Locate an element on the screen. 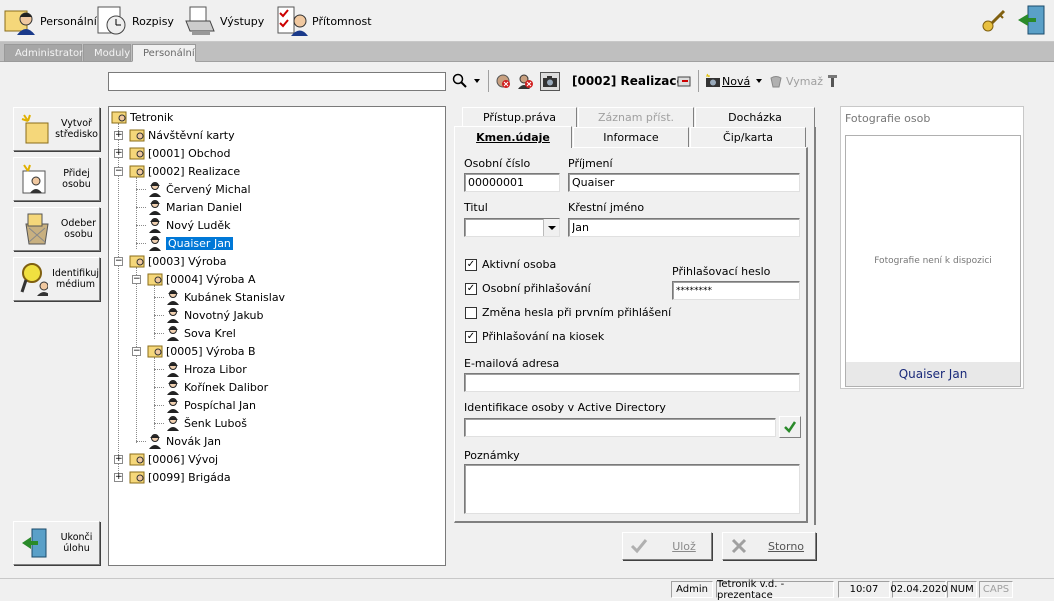 This screenshot has height=601, width=1054. tree-unit: [0003] Výroba is located at coordinates (178, 261).